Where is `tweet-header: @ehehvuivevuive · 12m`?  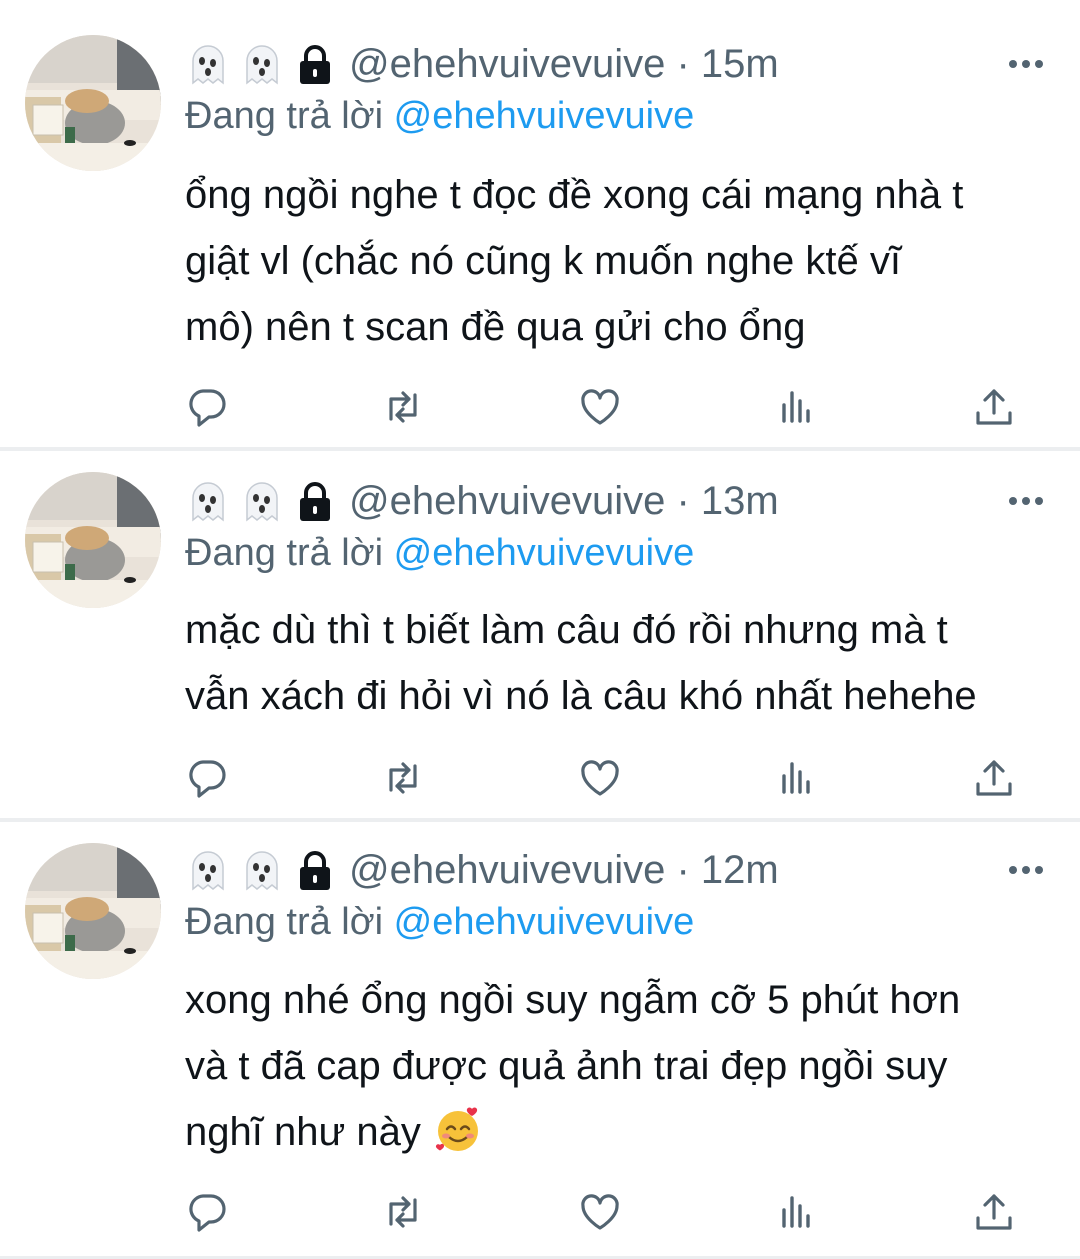 tweet-header: @ehehvuivevuive · 12m is located at coordinates (482, 870).